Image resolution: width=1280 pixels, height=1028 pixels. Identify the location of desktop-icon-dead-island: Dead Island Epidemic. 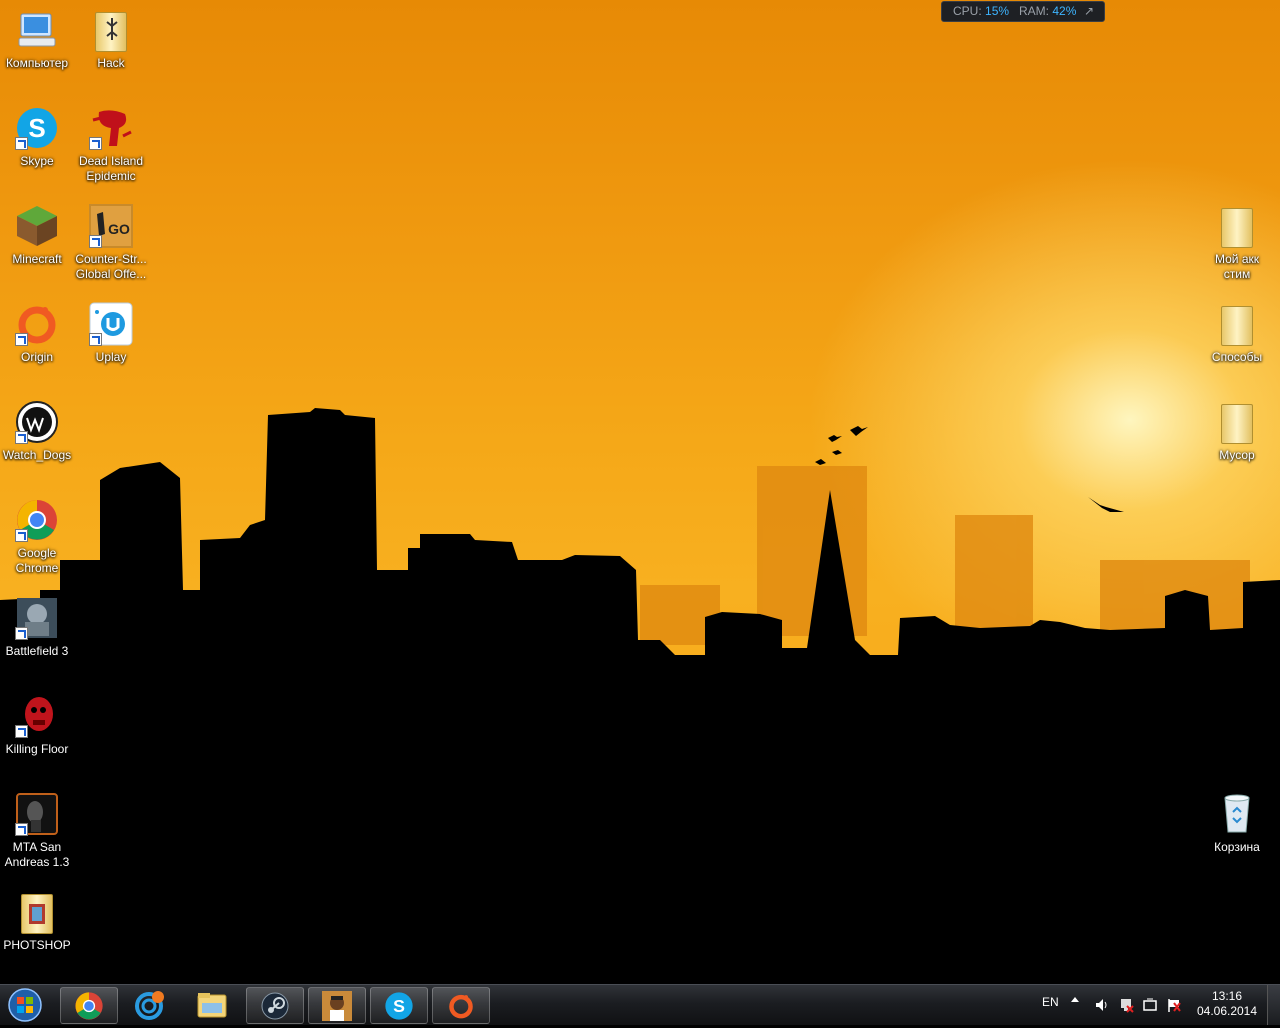
(111, 145).